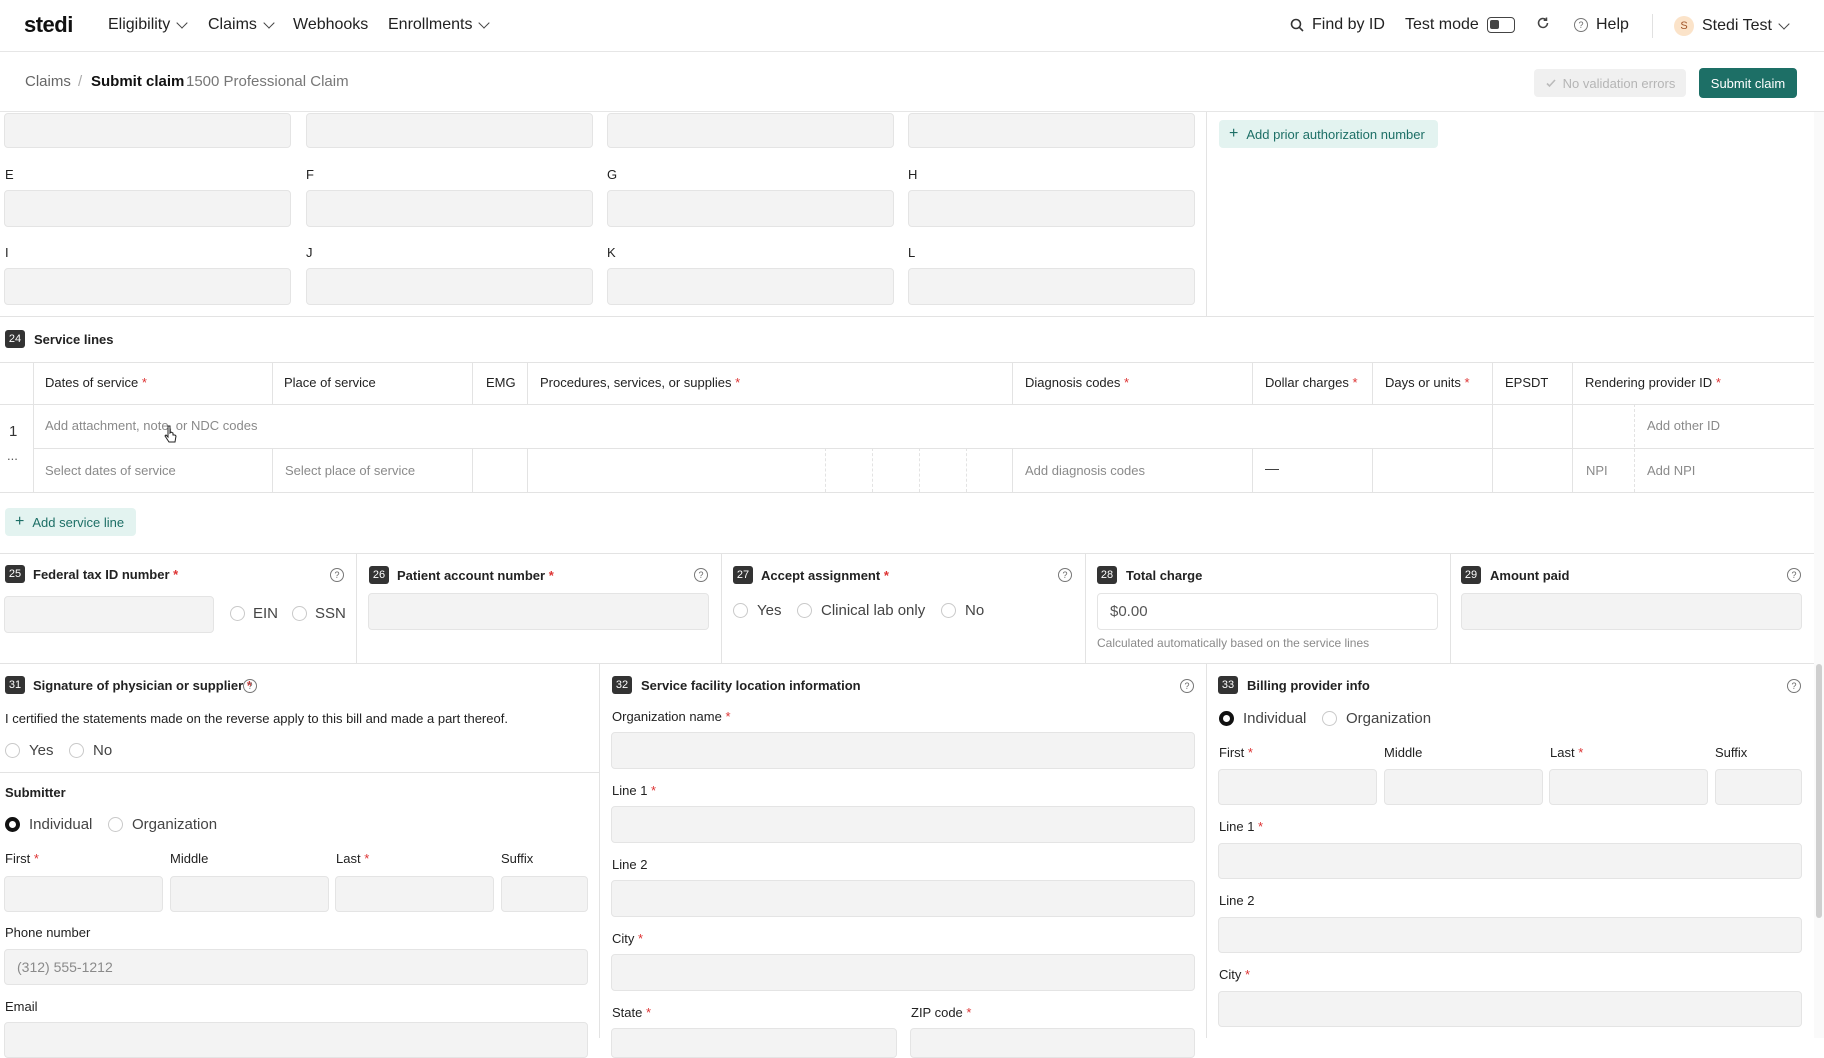 This screenshot has width=1824, height=1058. What do you see at coordinates (449, 208) in the screenshot?
I see `diagnosis-field-f` at bounding box center [449, 208].